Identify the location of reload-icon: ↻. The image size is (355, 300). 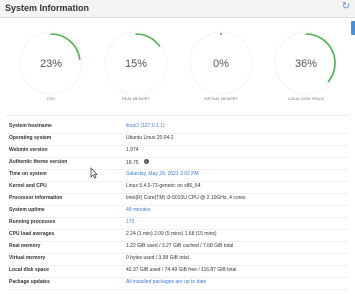
(346, 7).